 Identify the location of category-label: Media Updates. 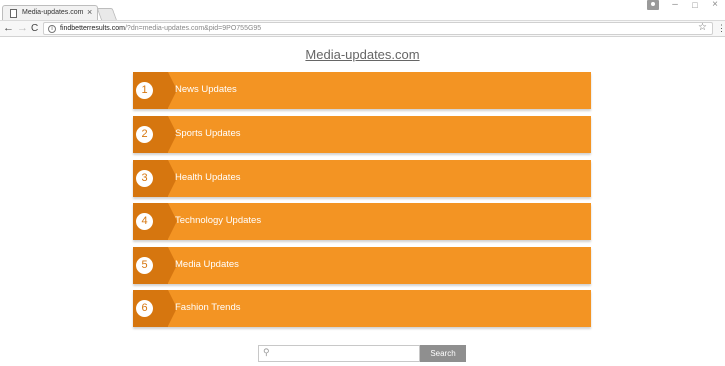
(207, 264).